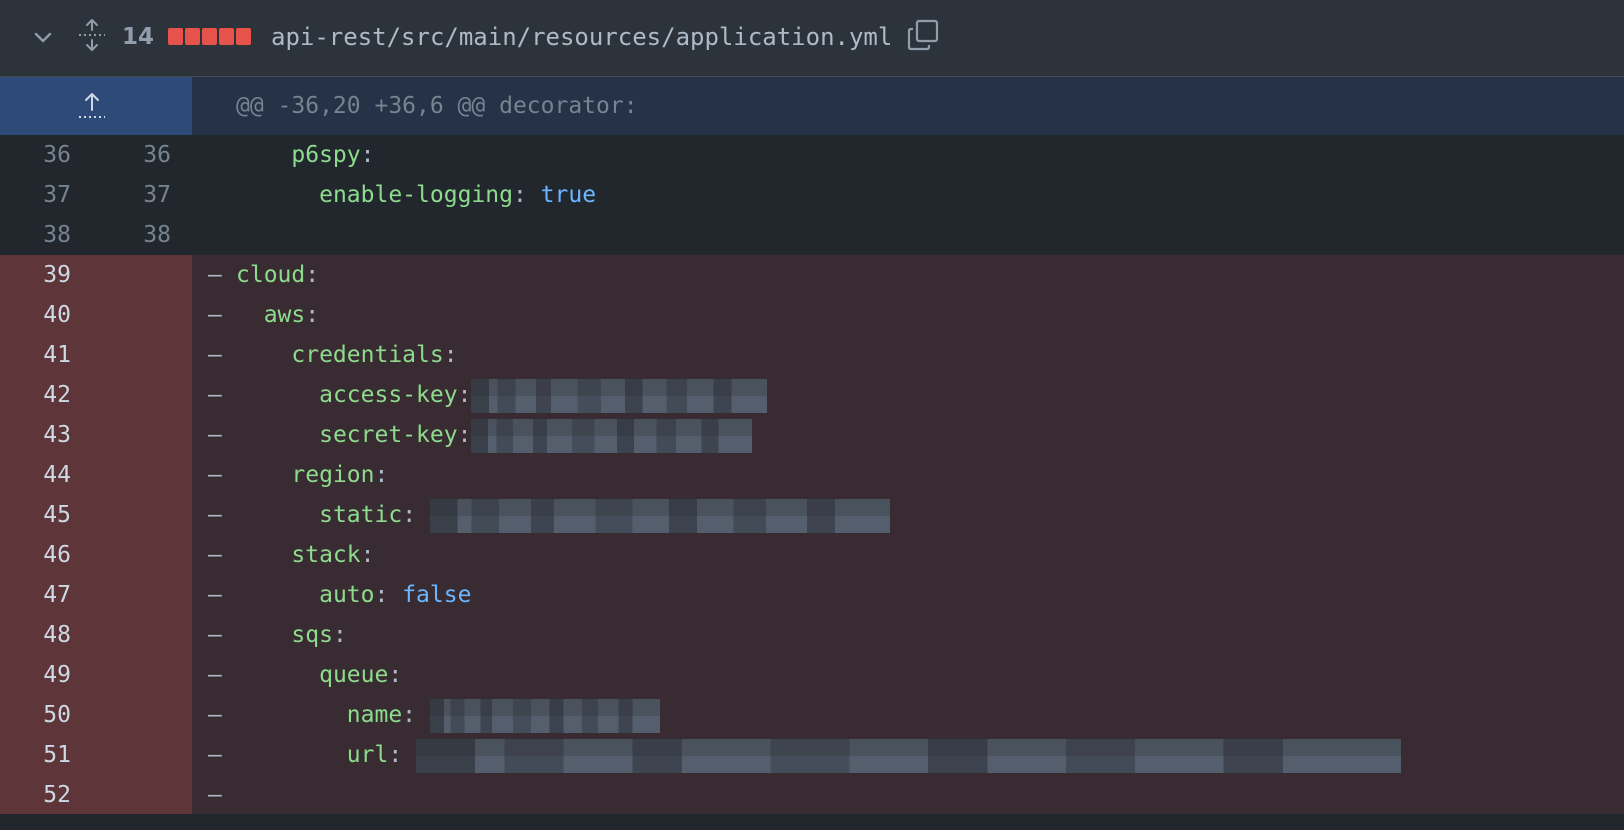 The width and height of the screenshot is (1624, 830). Describe the element at coordinates (347, 595) in the screenshot. I see `yaml-key: auto` at that location.